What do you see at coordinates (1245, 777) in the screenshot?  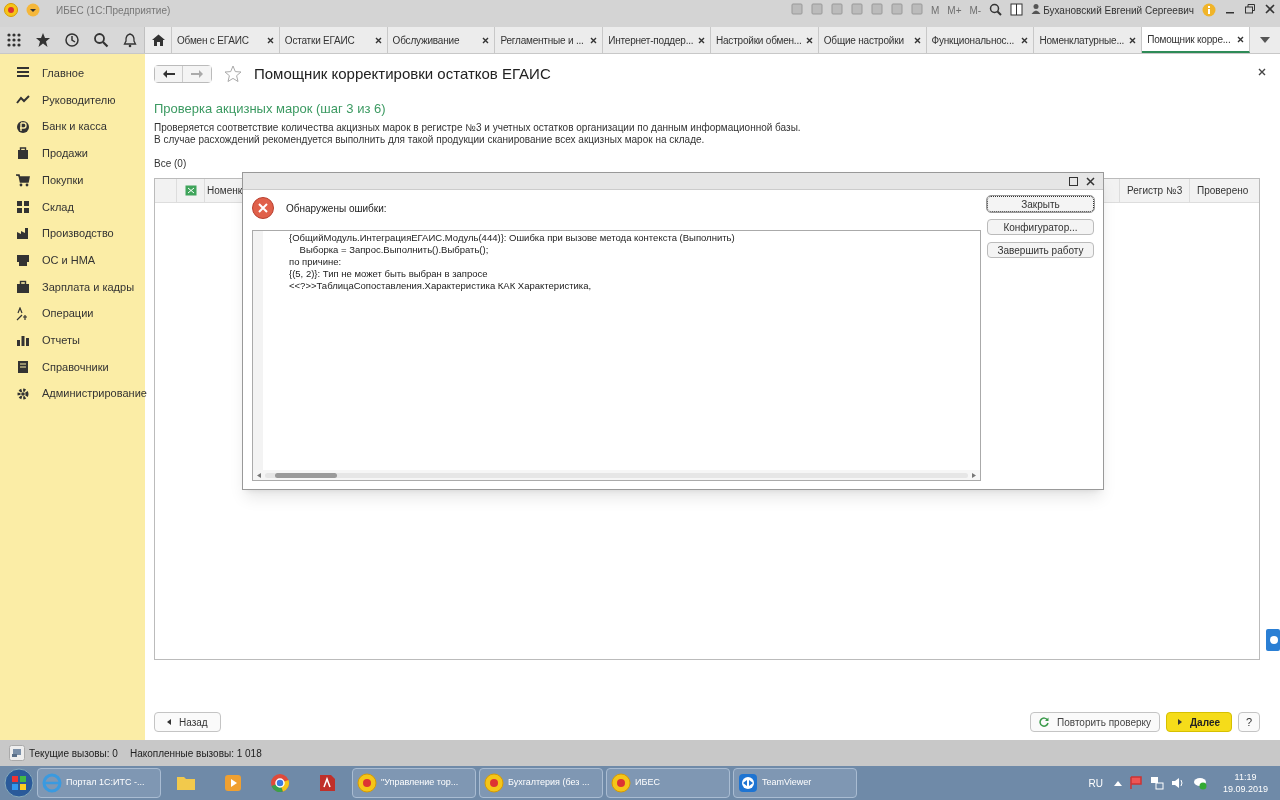 I see `clock-time: 11:19` at bounding box center [1245, 777].